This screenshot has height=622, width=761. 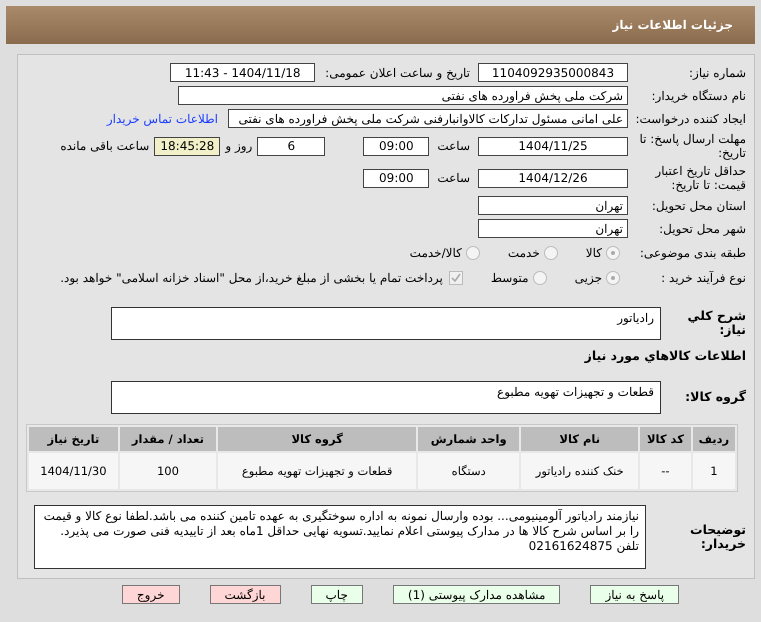 I want to click on announce-date-field: 1404/11/18 - 11:43, so click(x=243, y=72).